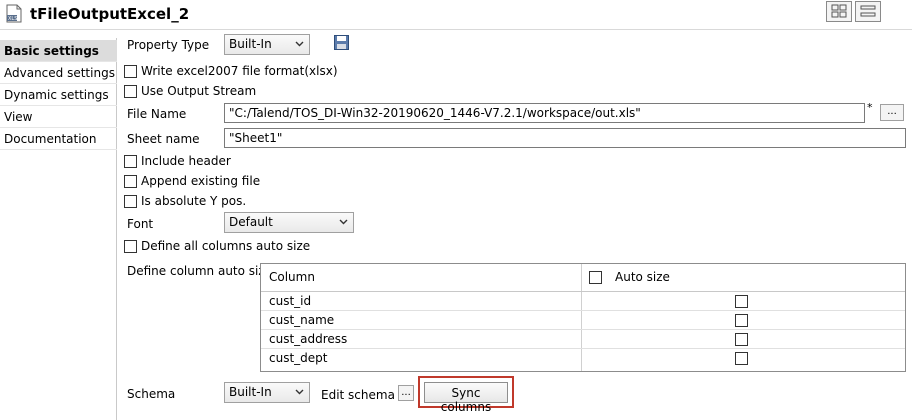 This screenshot has width=912, height=420. Describe the element at coordinates (250, 392) in the screenshot. I see `schema-value: Built-In` at that location.